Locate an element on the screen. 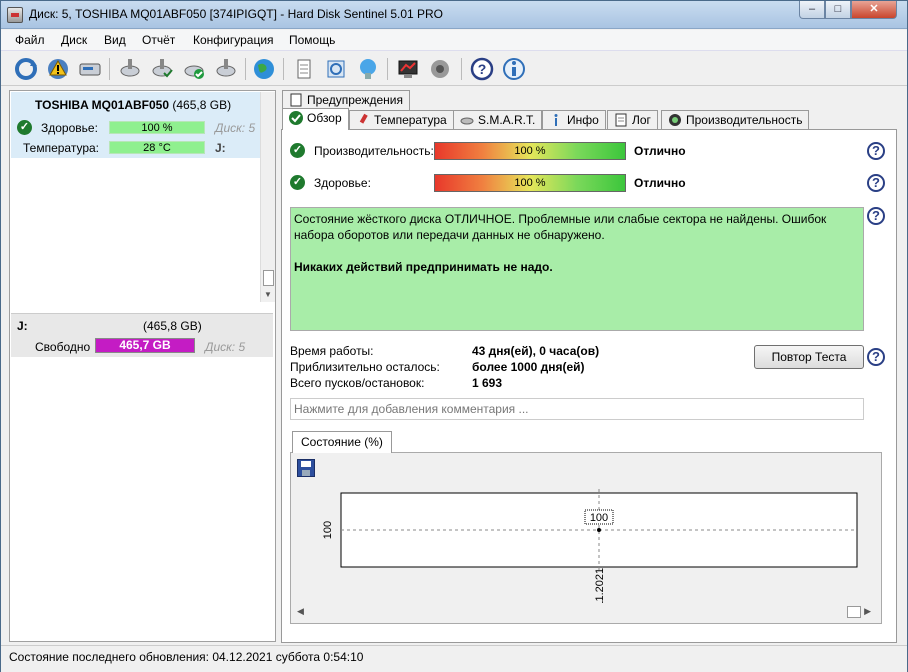 Image resolution: width=908 pixels, height=672 pixels. log-icon is located at coordinates (621, 120).